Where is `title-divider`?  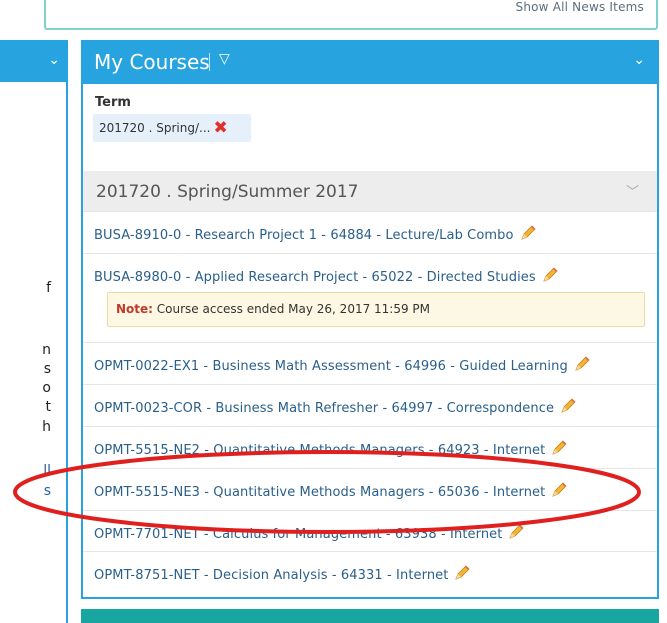
title-divider is located at coordinates (209, 62).